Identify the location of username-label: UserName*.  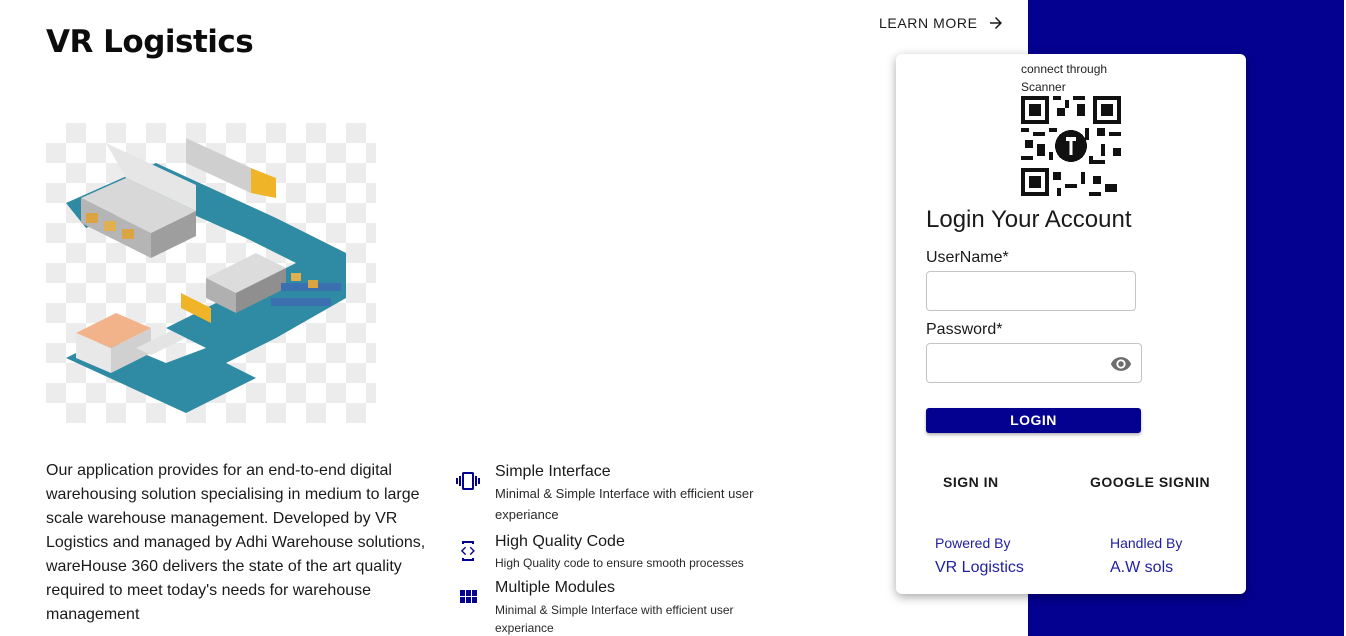
(967, 257).